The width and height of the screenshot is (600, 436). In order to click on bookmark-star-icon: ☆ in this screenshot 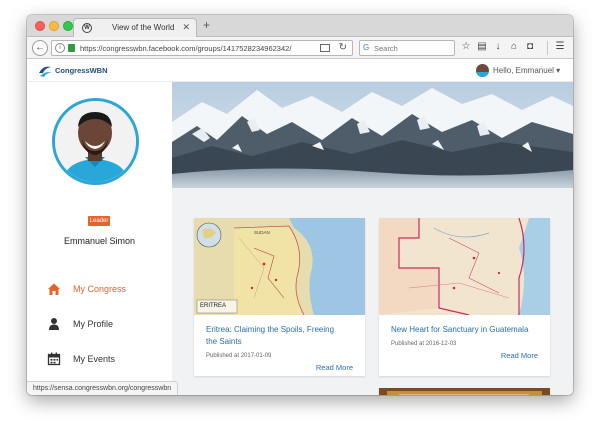, I will do `click(466, 46)`.